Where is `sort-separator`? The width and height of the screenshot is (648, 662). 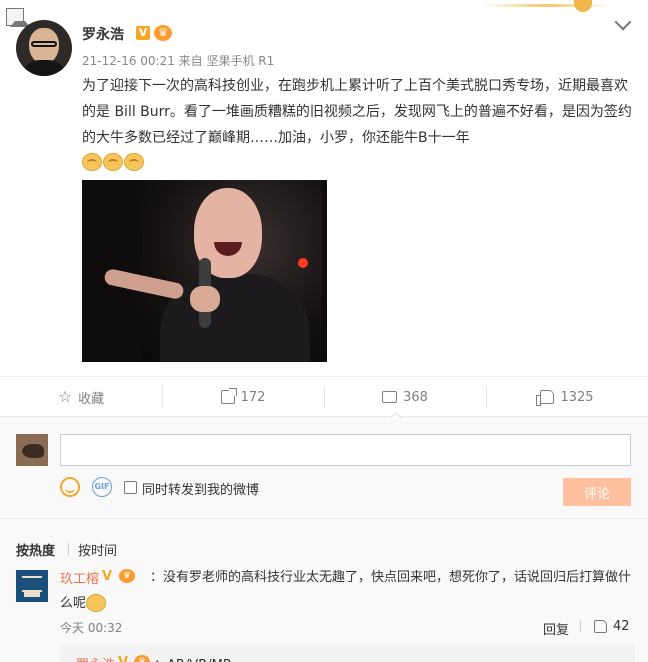 sort-separator is located at coordinates (68, 549).